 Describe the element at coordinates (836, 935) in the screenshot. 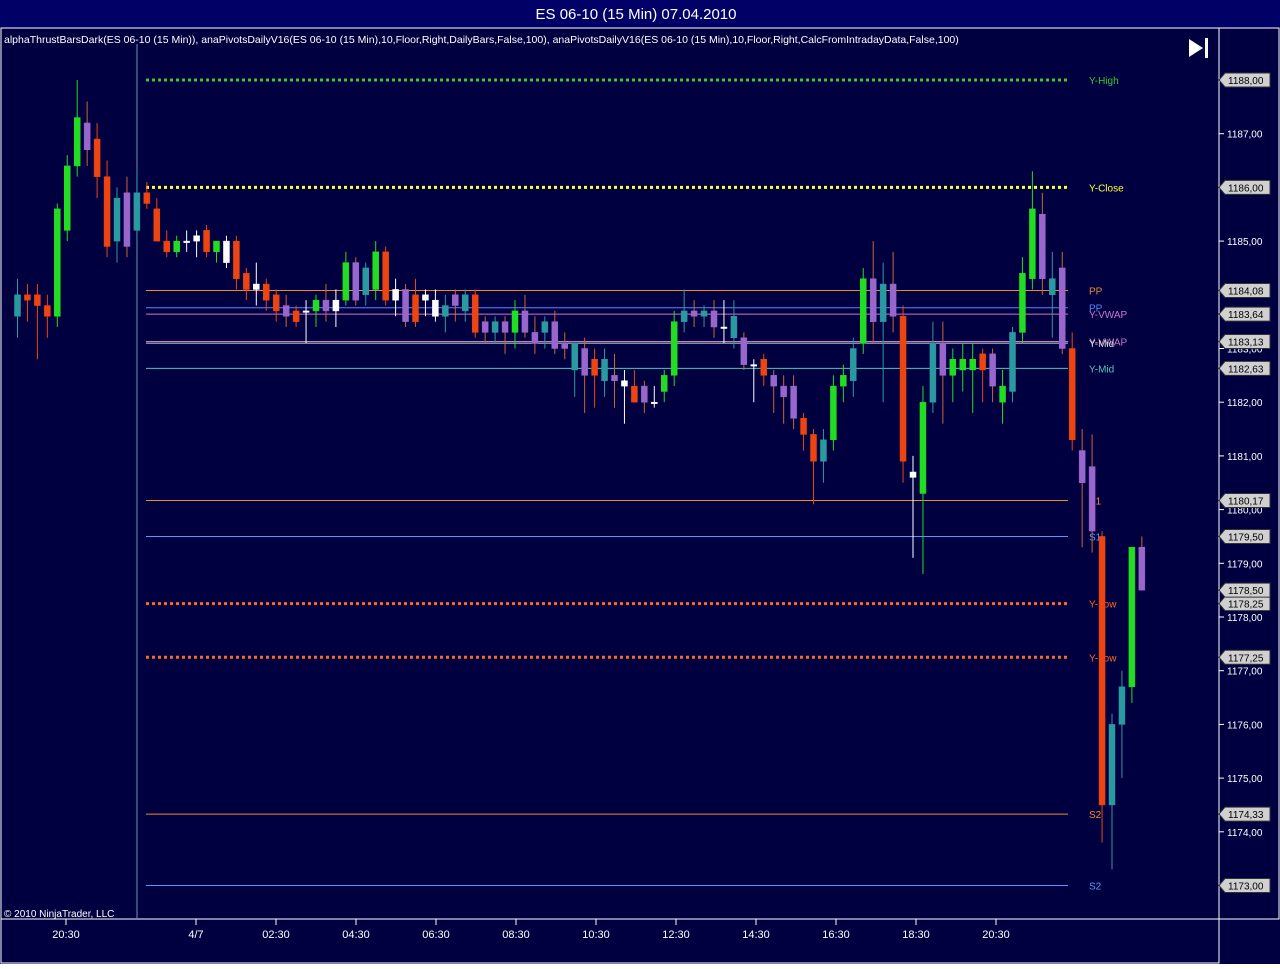

I see `x-tick-label: 16:30` at that location.